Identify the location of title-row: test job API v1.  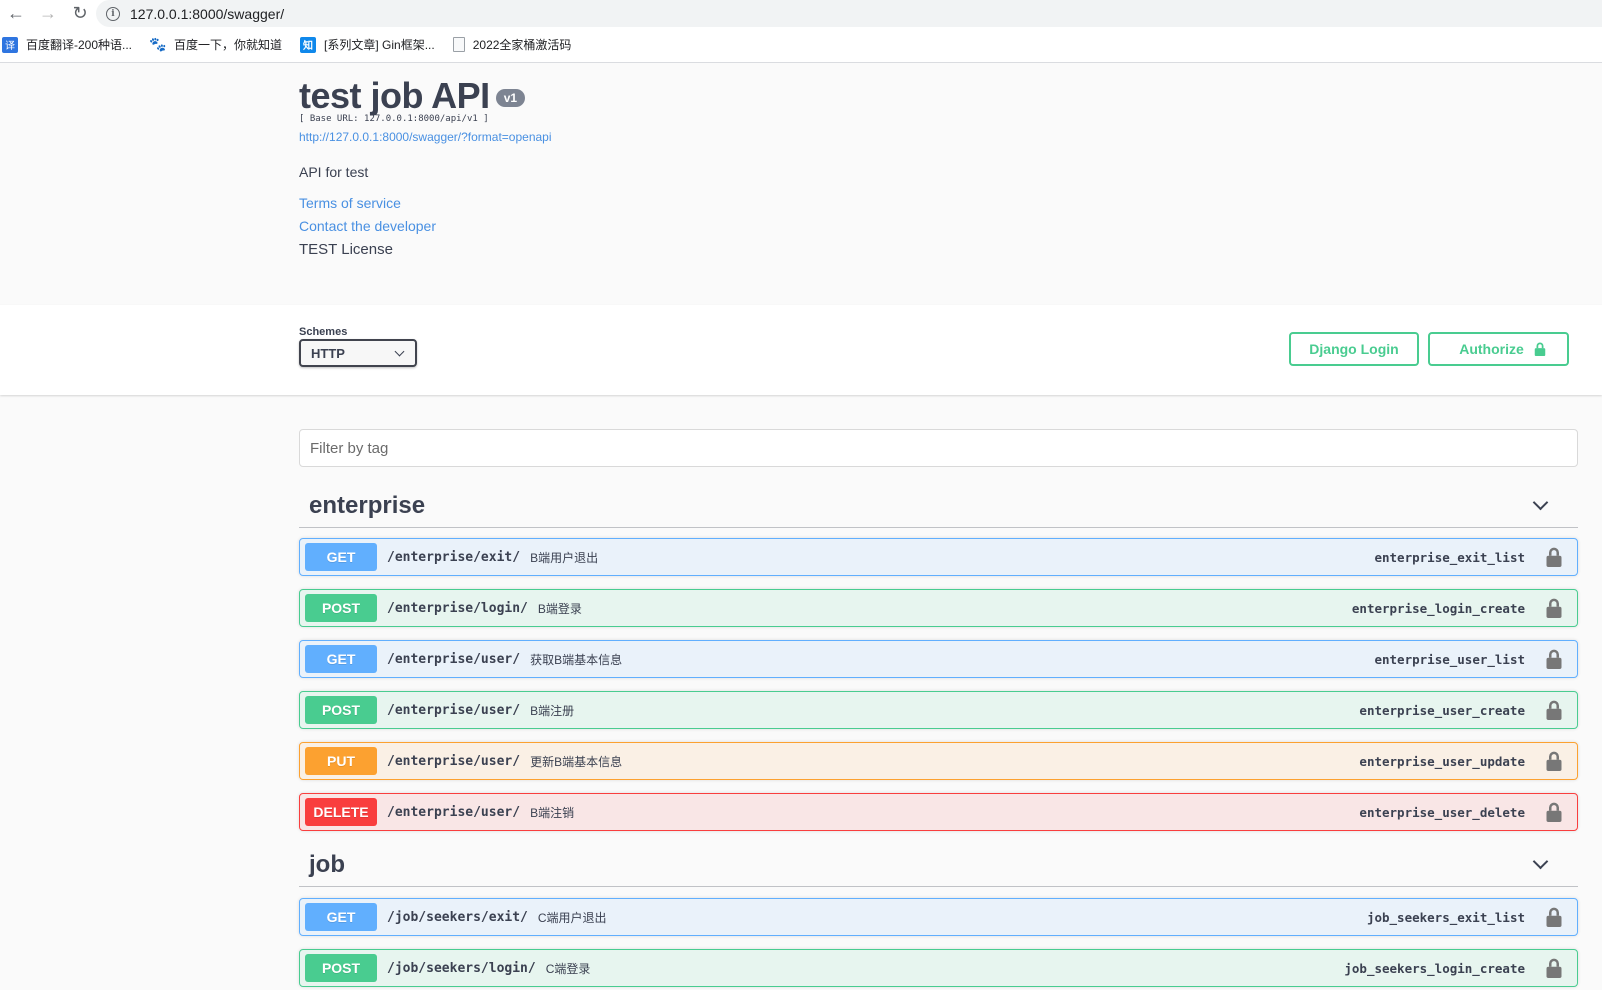
(412, 96).